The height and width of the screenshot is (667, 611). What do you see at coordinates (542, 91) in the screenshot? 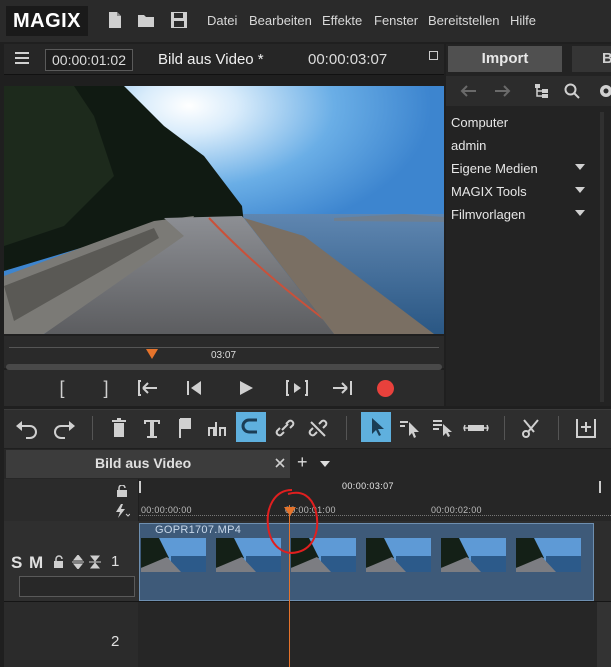
I see `folder-tree-icon` at bounding box center [542, 91].